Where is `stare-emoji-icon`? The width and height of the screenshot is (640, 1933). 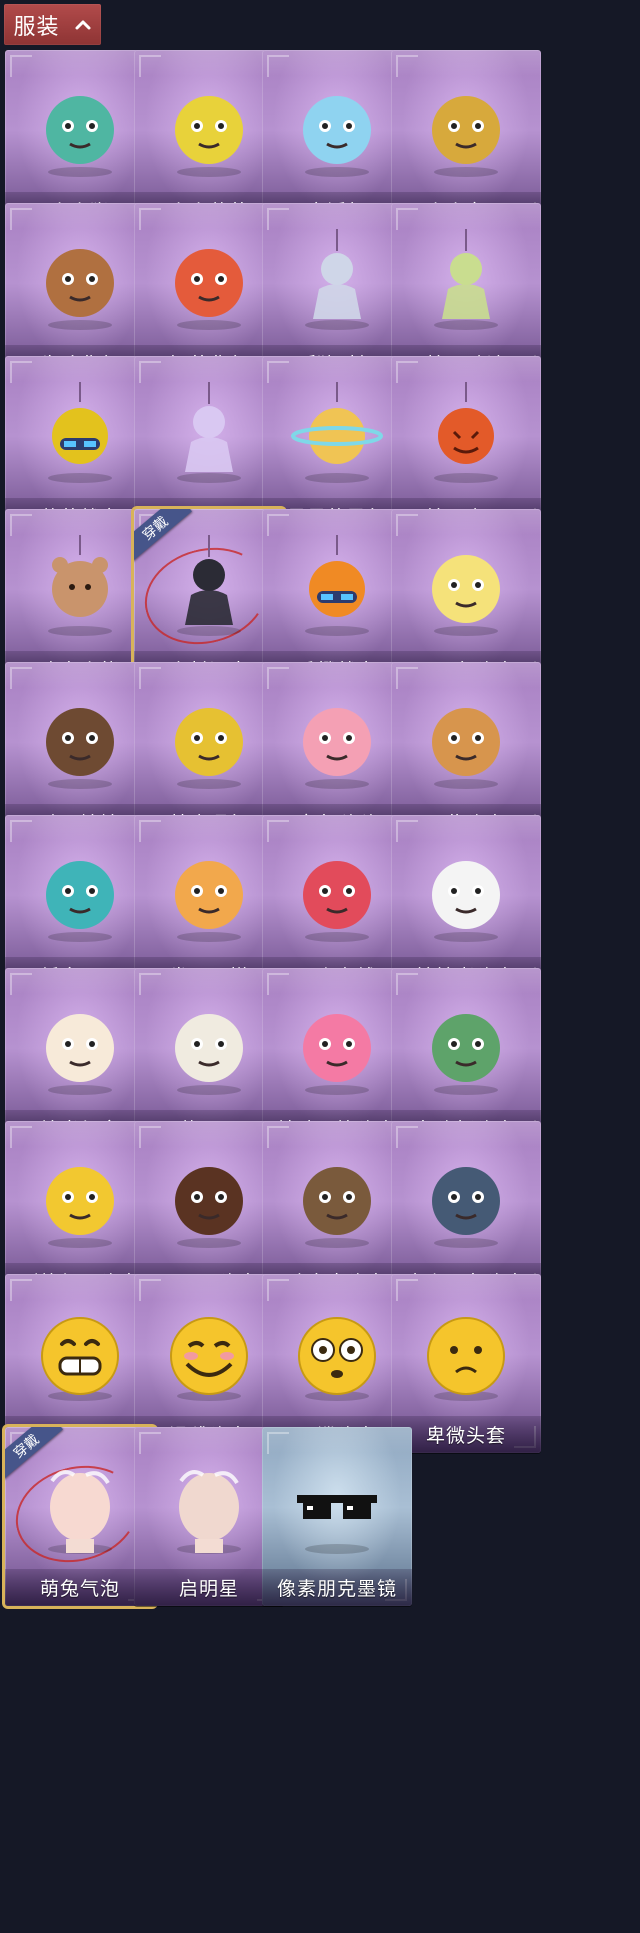
stare-emoji-icon is located at coordinates (337, 1359).